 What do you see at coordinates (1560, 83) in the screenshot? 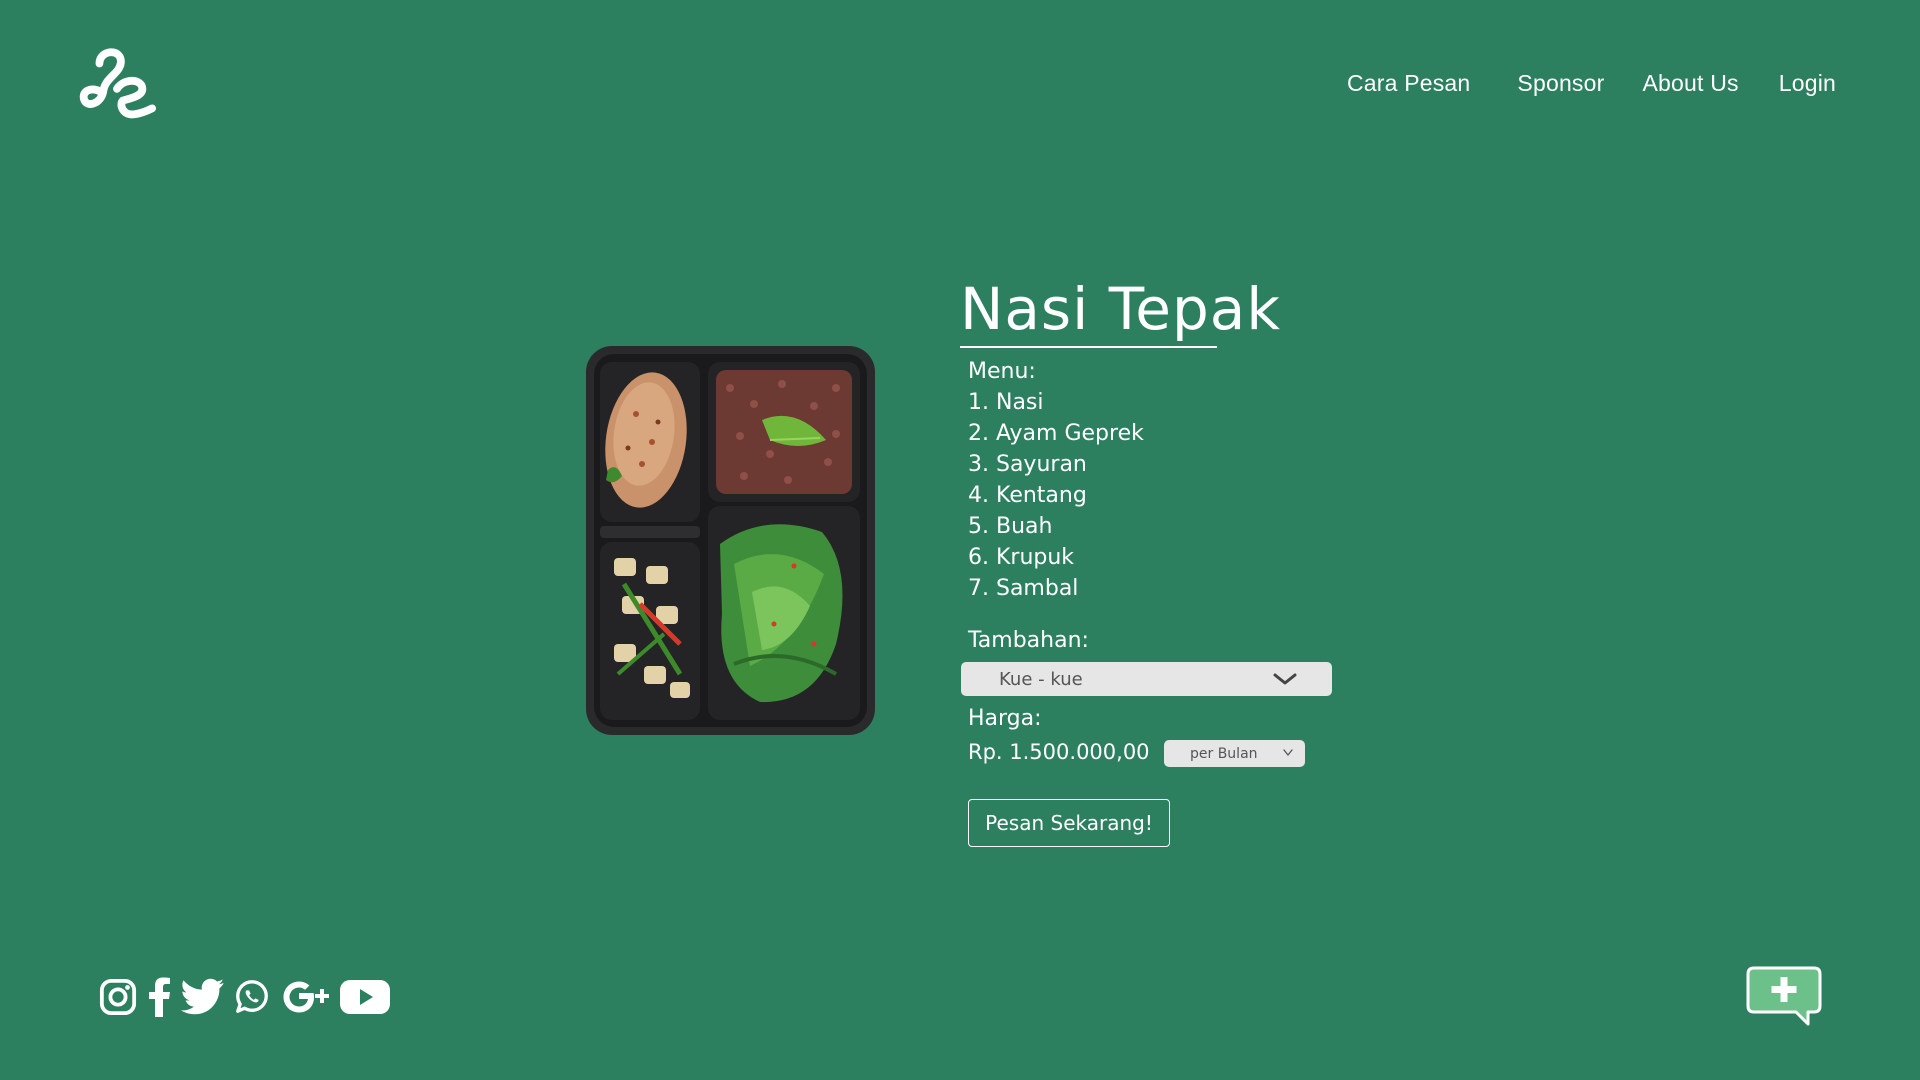
I see `nav-link-sponsor: Sponsor` at bounding box center [1560, 83].